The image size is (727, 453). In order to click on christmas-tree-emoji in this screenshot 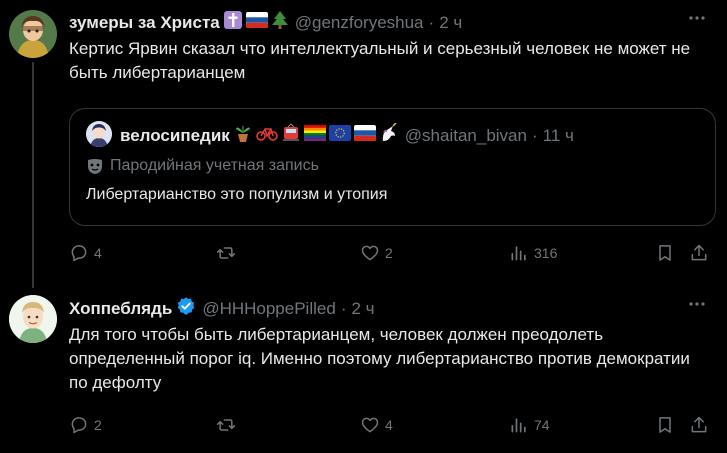, I will do `click(280, 22)`.